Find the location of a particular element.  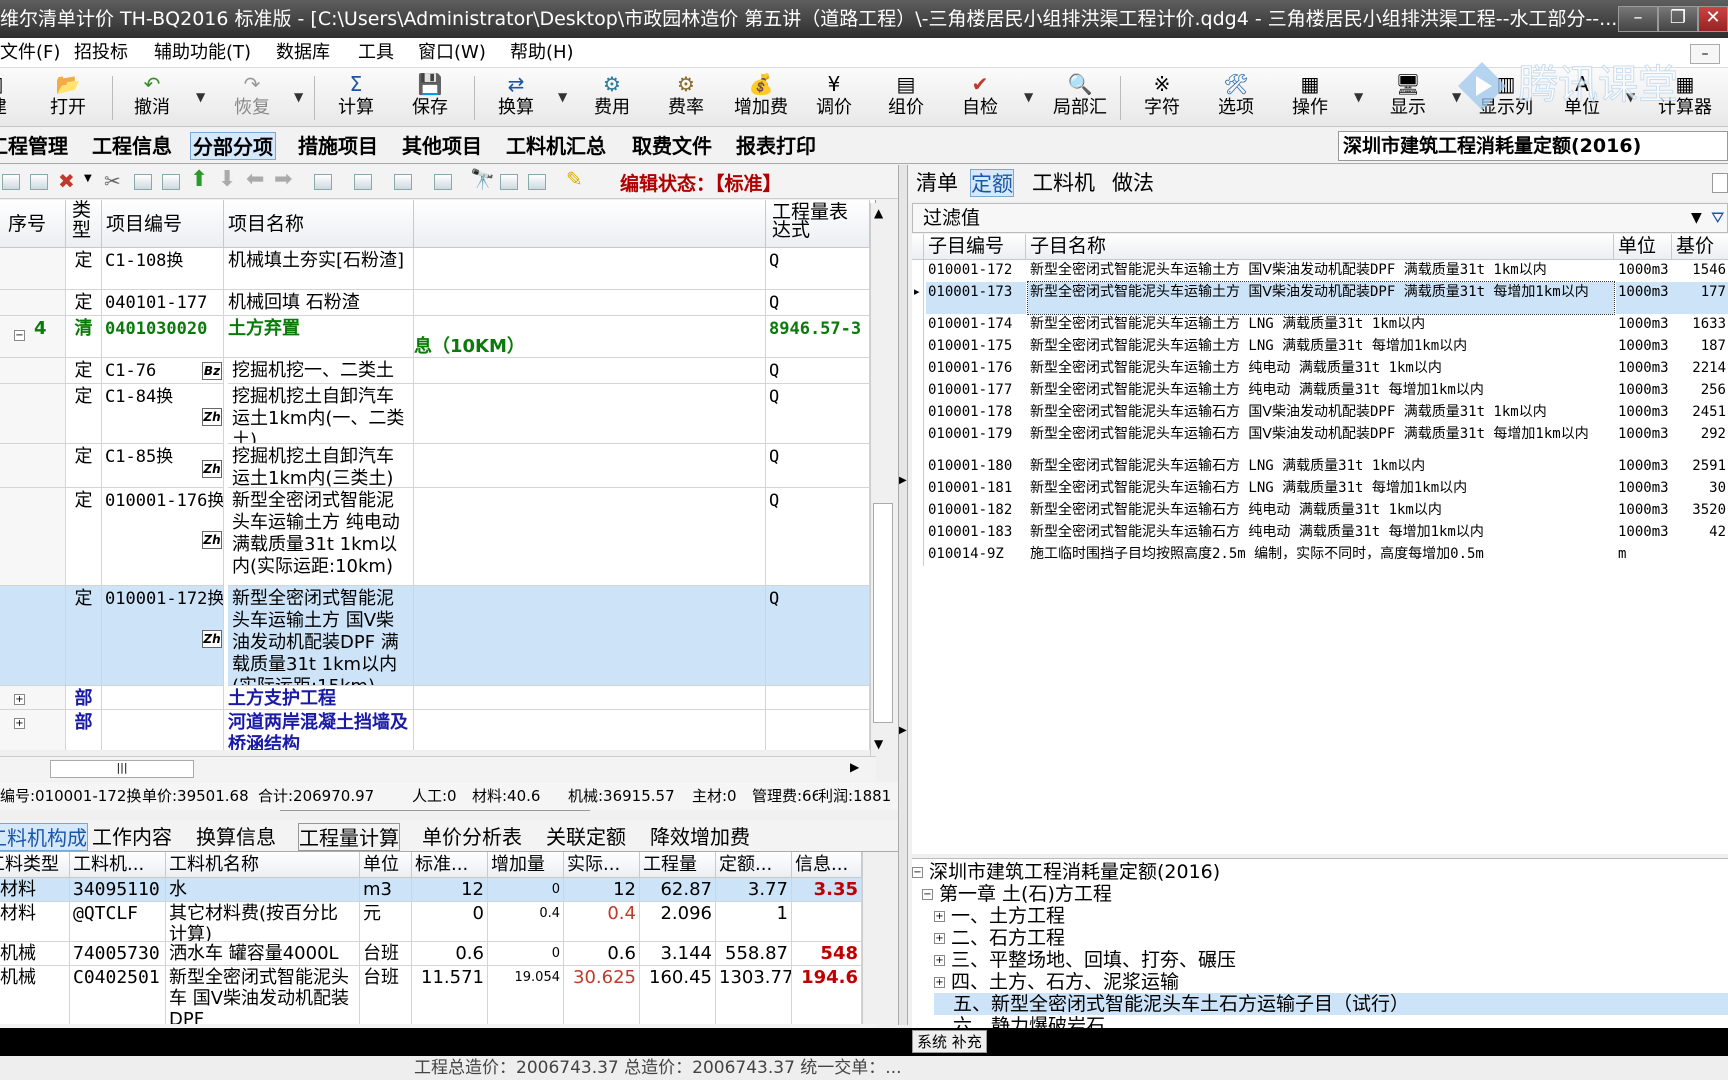

quota-cell-code: 010001-179 is located at coordinates (976, 440).